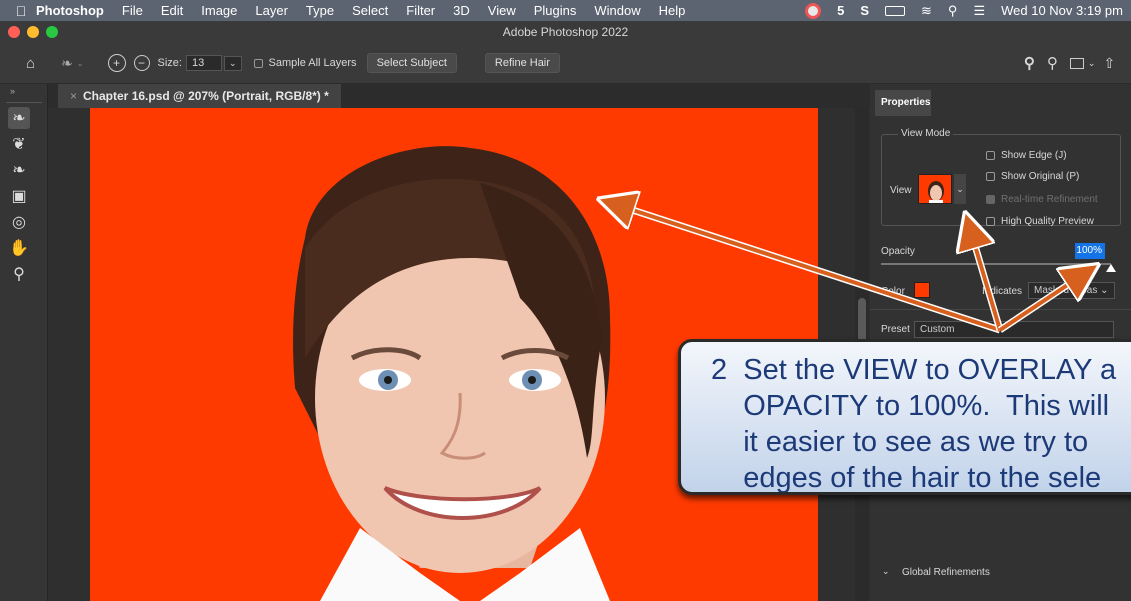 The width and height of the screenshot is (1131, 601). I want to click on menu-image: Image, so click(219, 10).